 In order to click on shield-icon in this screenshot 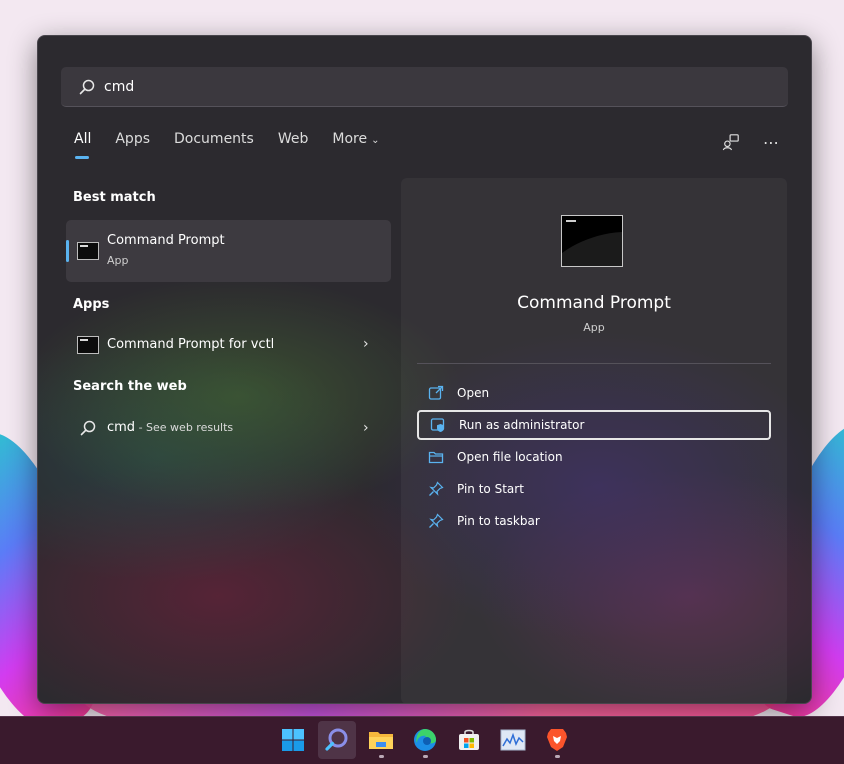, I will do `click(438, 425)`.